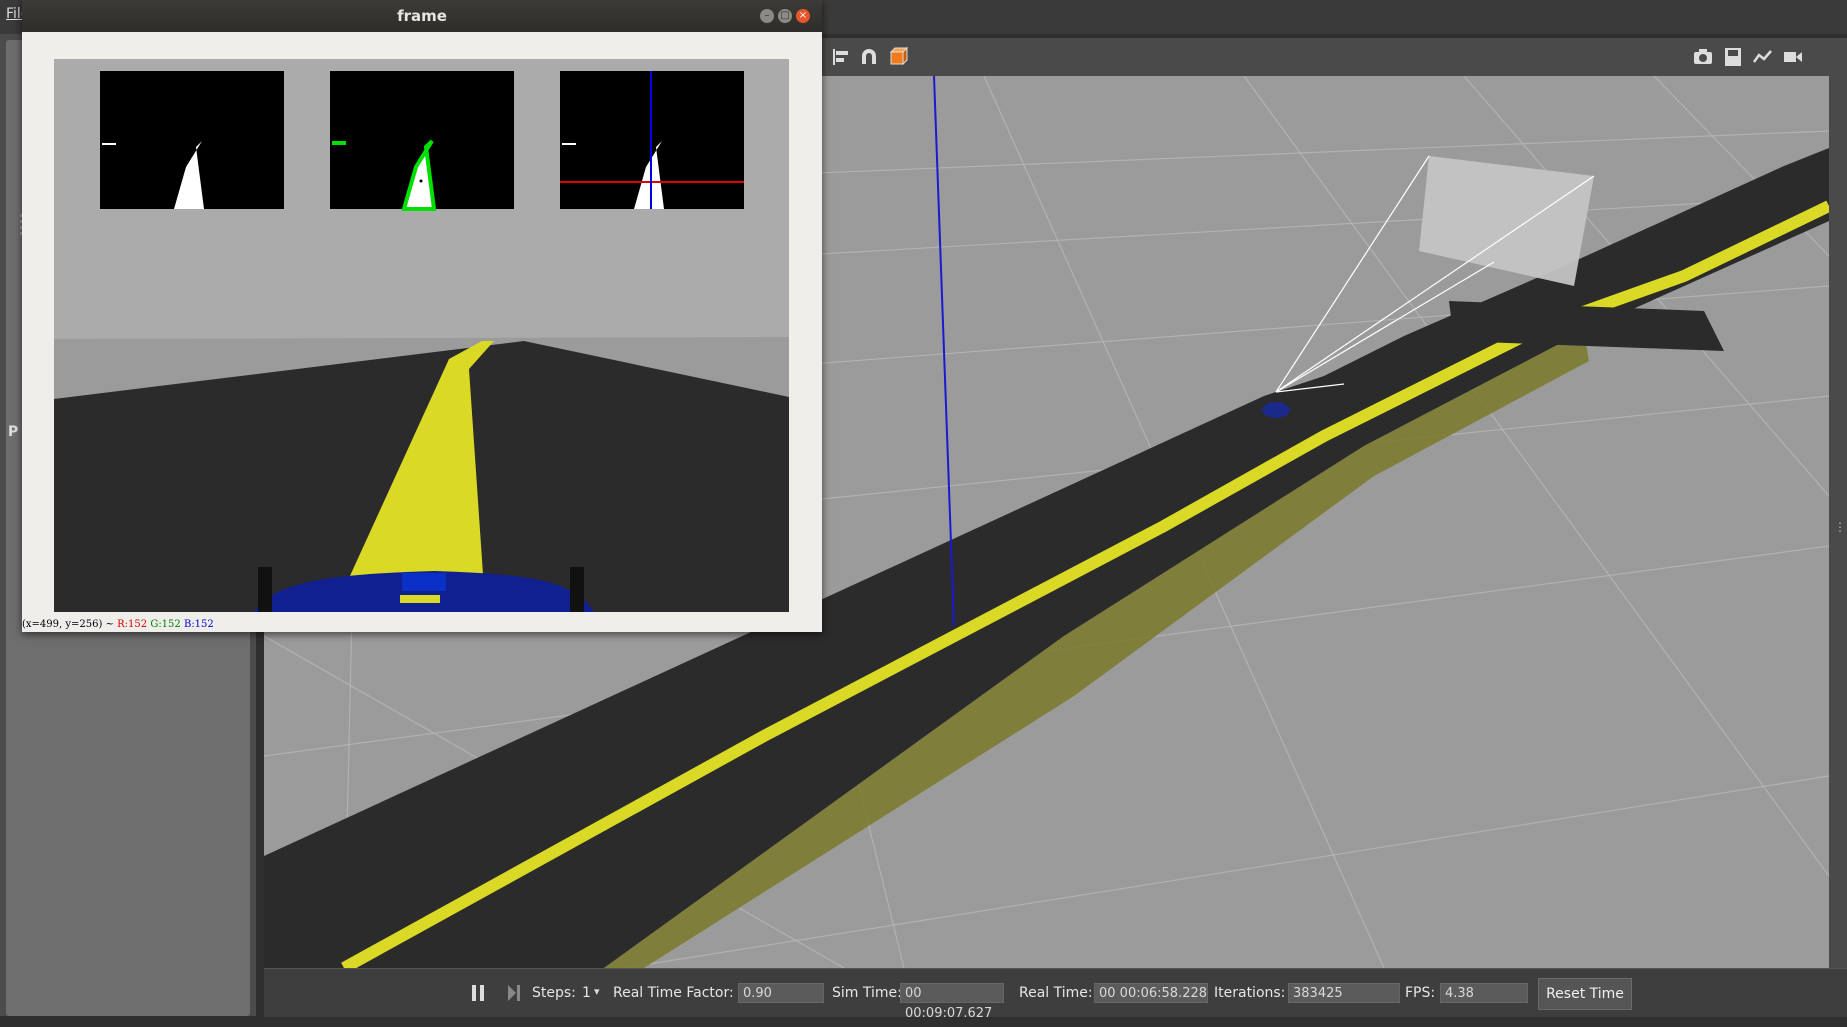  Describe the element at coordinates (1344, 993) in the screenshot. I see `iterations-field: 383425` at that location.